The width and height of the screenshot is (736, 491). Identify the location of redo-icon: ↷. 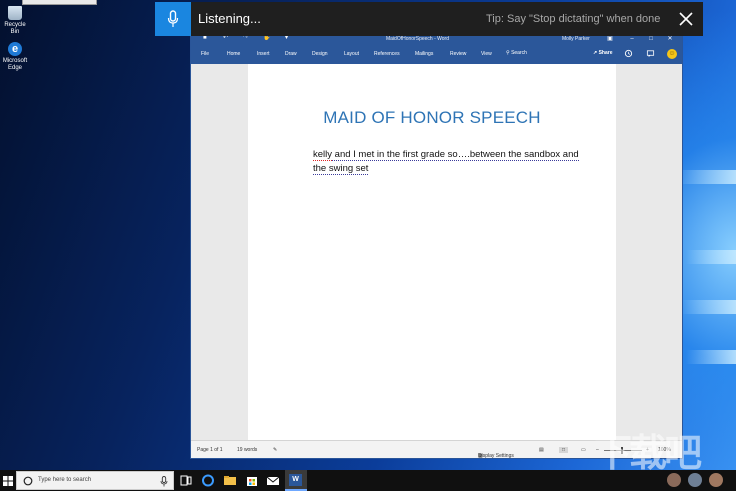
(246, 38).